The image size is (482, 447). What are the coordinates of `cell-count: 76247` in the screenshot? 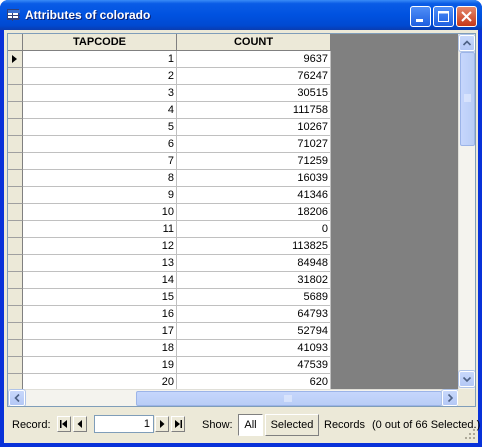 It's located at (254, 76).